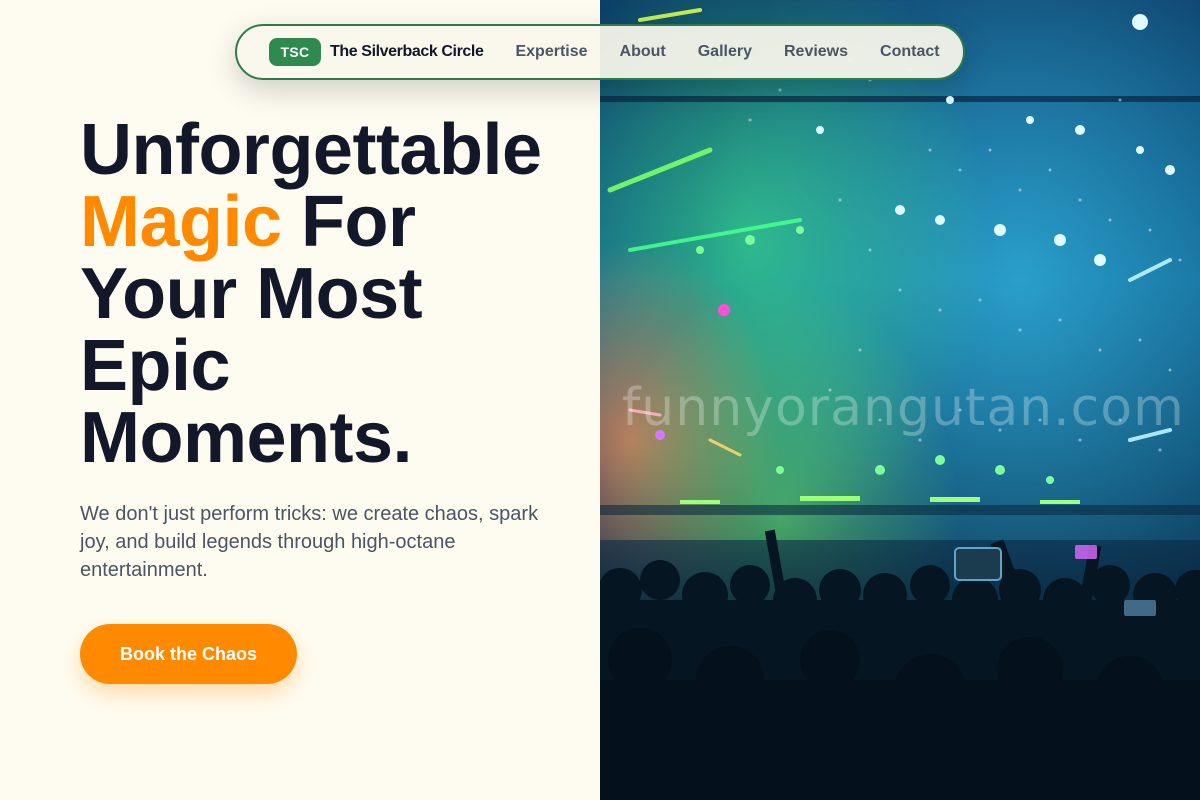 The image size is (1200, 800). What do you see at coordinates (910, 52) in the screenshot?
I see `nav-link-contact: Contact` at bounding box center [910, 52].